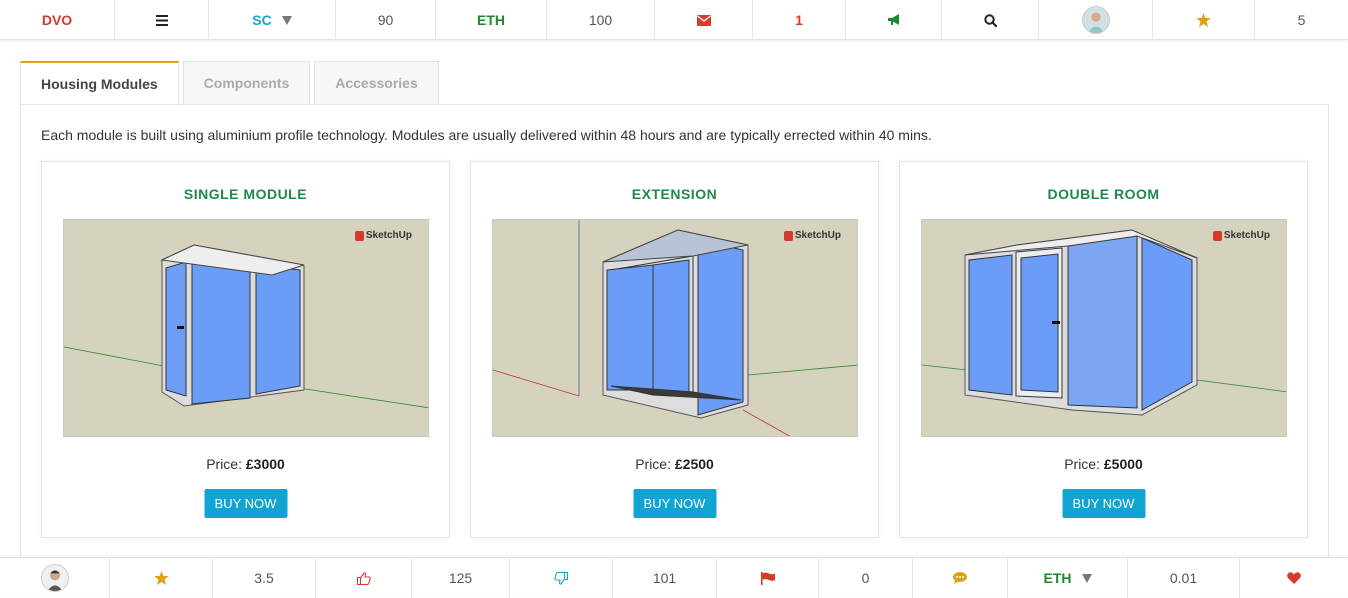 Image resolution: width=1348 pixels, height=598 pixels. I want to click on currency-label: SC, so click(262, 20).